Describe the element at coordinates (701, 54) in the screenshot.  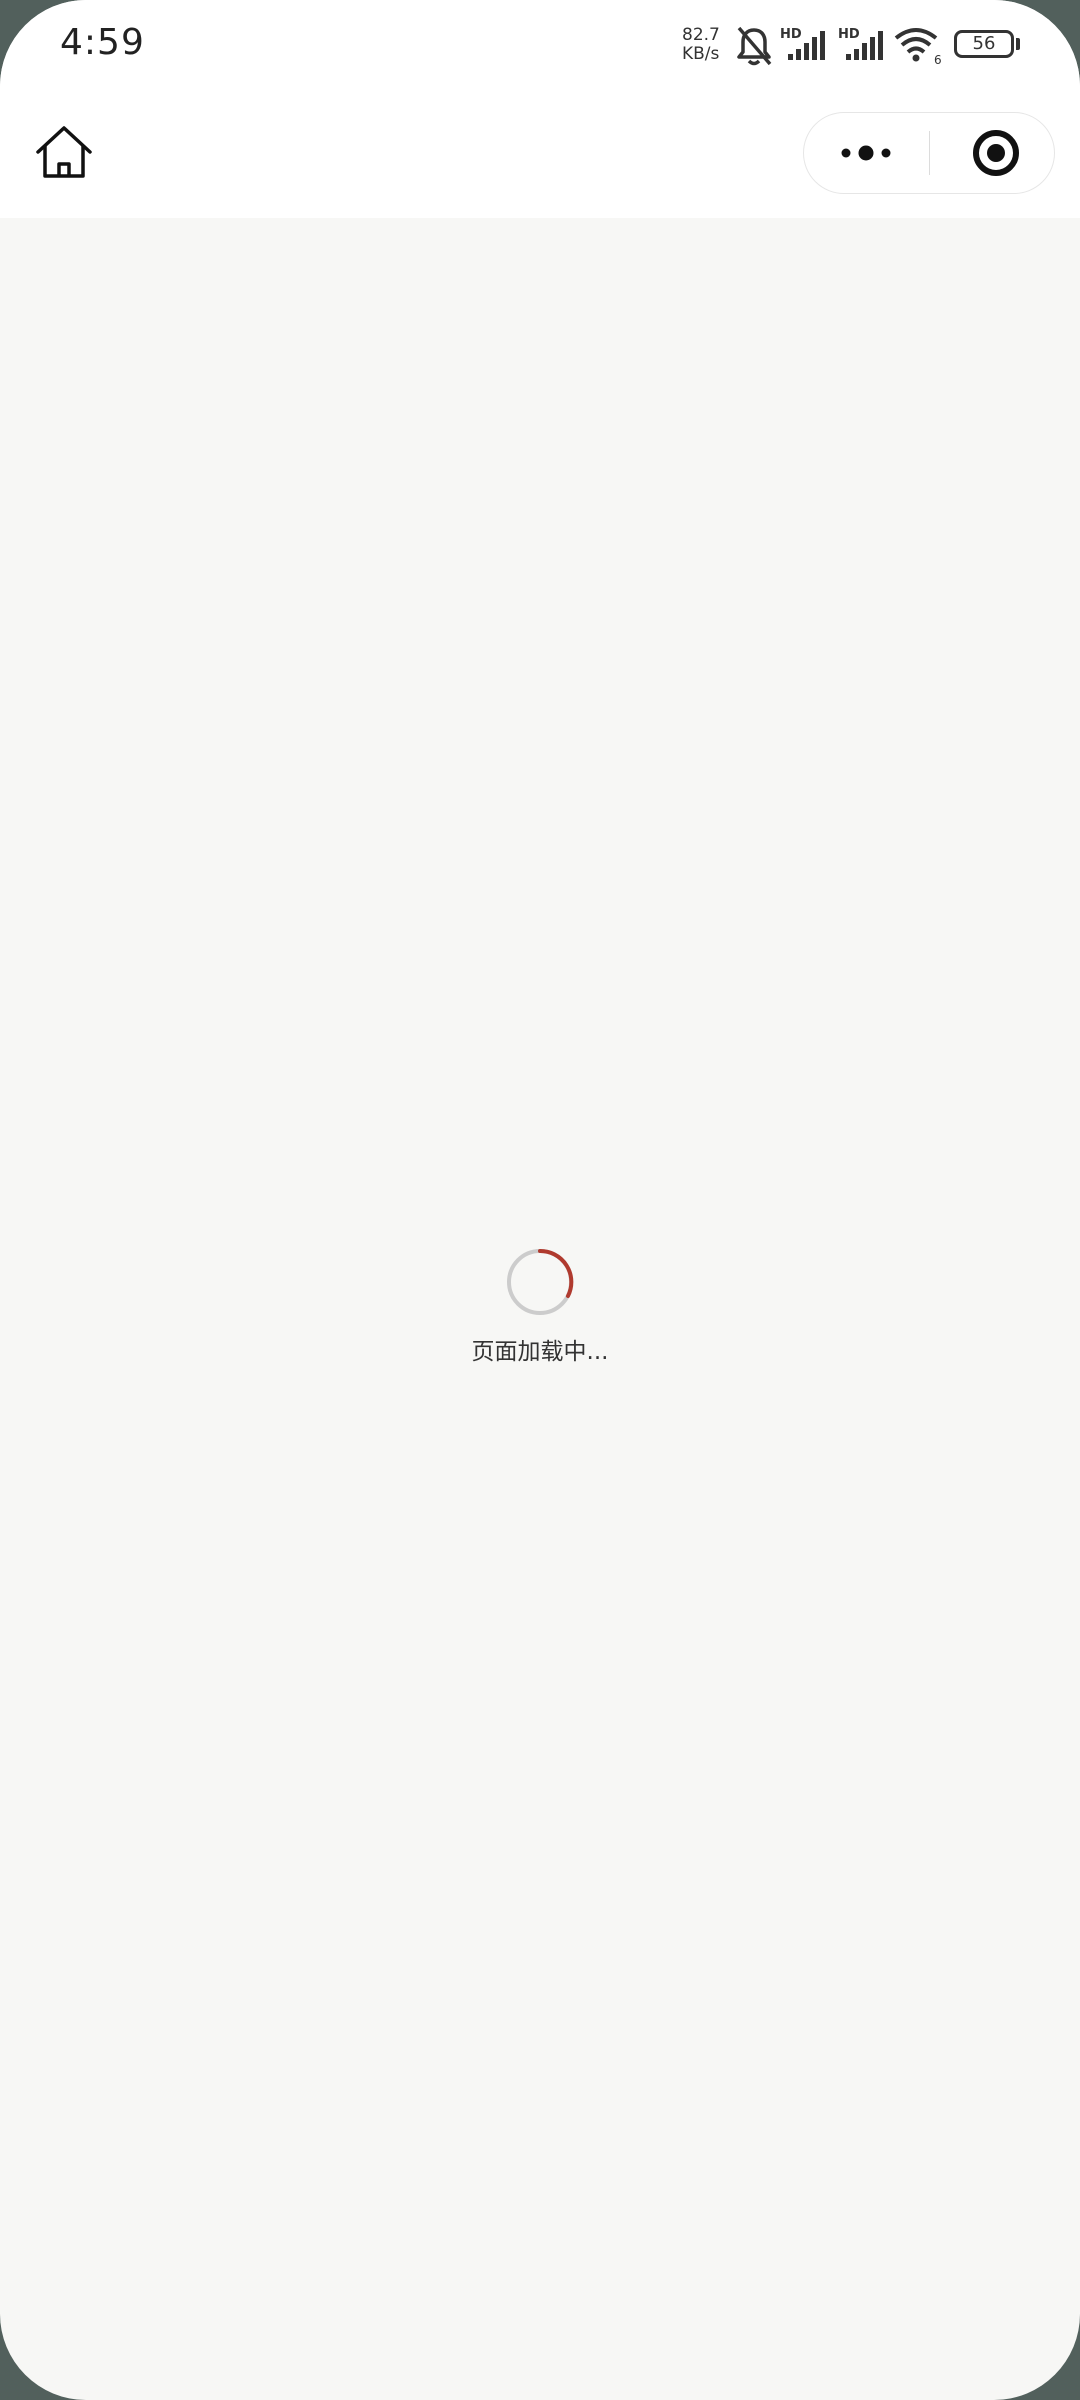
I see `network-speed-unit: KB/s` at that location.